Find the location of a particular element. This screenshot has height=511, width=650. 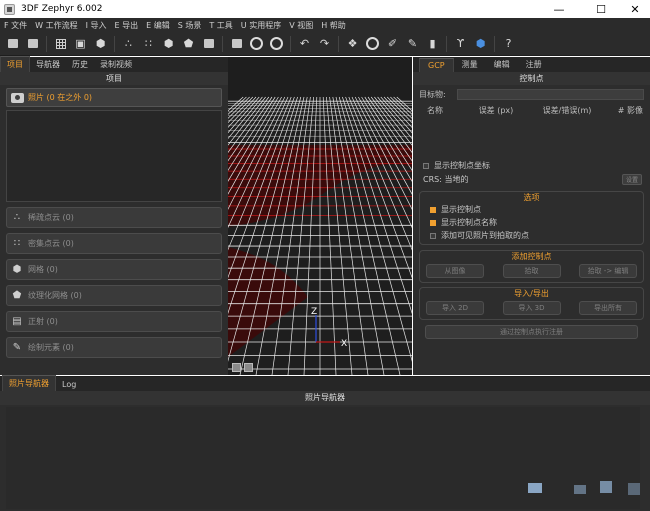

ortho-label: 正射 (0) is located at coordinates (43, 321).